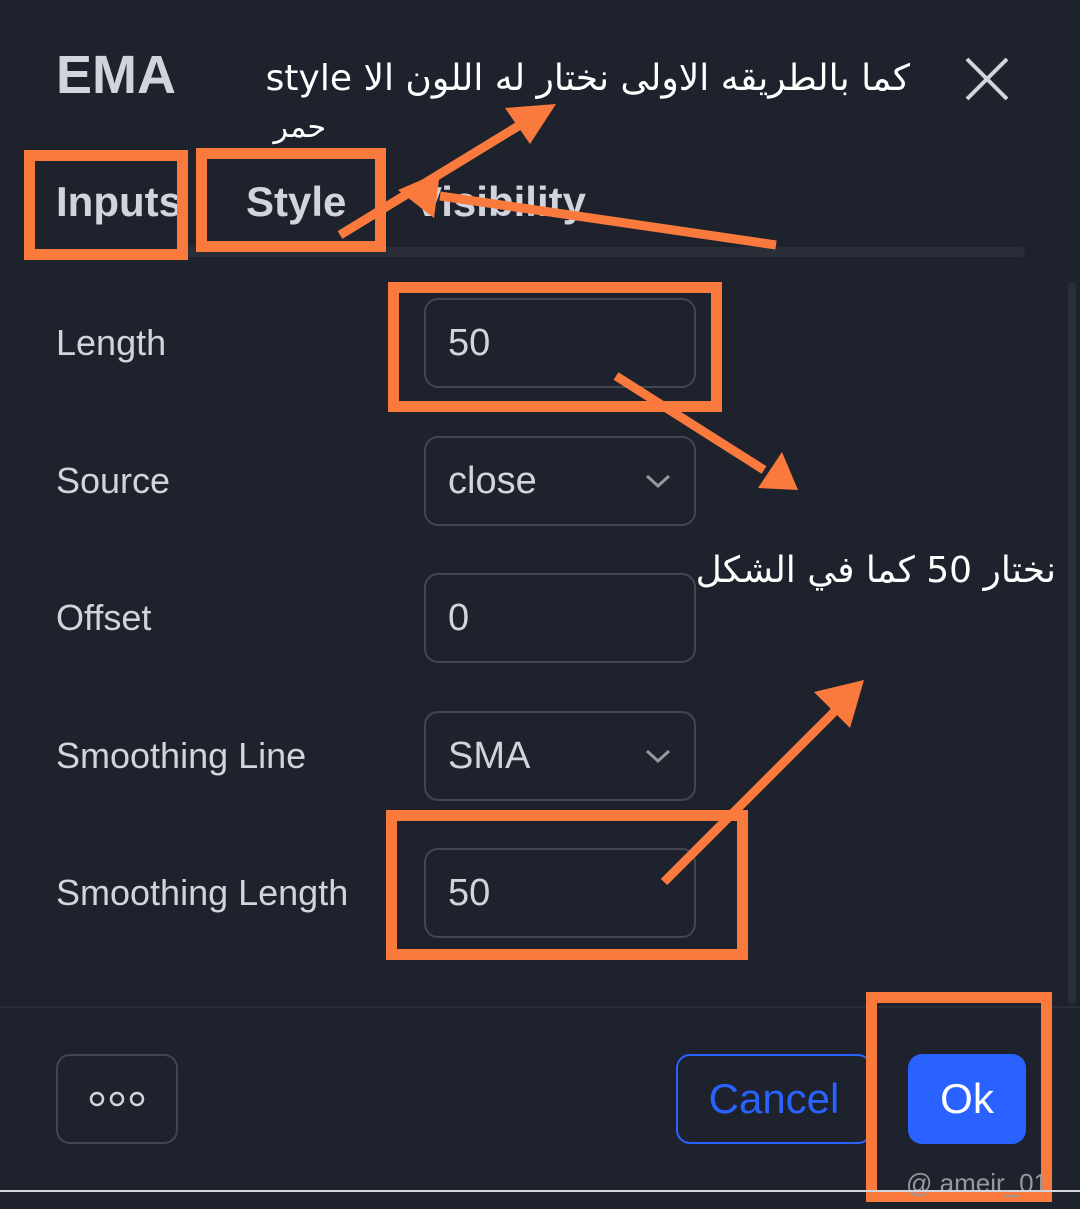  I want to click on more-options-button, so click(117, 1099).